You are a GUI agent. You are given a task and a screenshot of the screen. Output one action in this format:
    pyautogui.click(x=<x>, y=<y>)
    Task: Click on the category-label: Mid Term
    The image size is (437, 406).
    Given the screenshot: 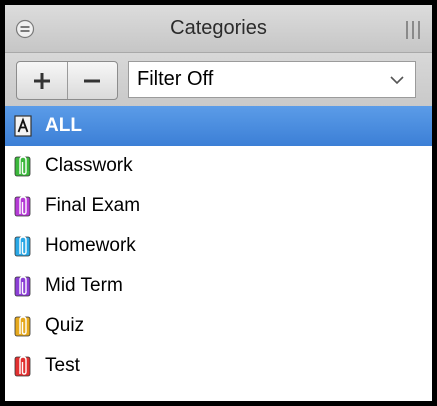 What is the action you would take?
    pyautogui.click(x=84, y=285)
    